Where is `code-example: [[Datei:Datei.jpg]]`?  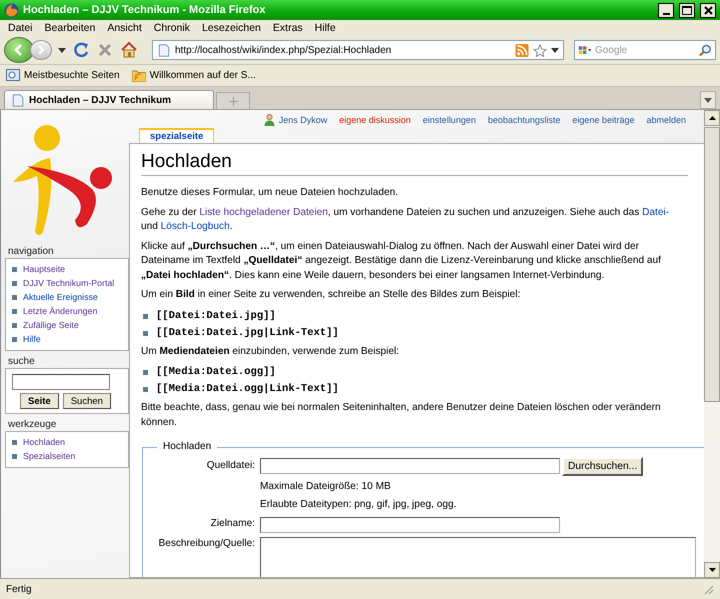 code-example: [[Datei:Datei.jpg]] is located at coordinates (216, 316).